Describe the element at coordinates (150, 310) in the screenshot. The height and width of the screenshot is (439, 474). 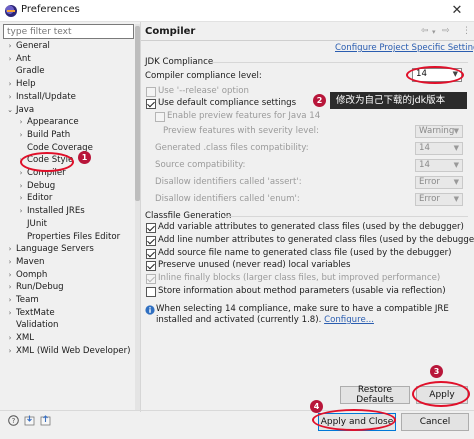
I see `info-icon` at that location.